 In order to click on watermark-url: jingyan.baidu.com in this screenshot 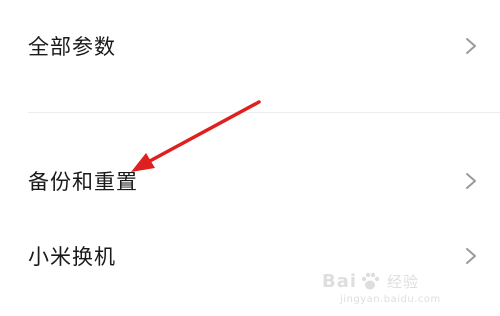, I will do `click(390, 299)`.